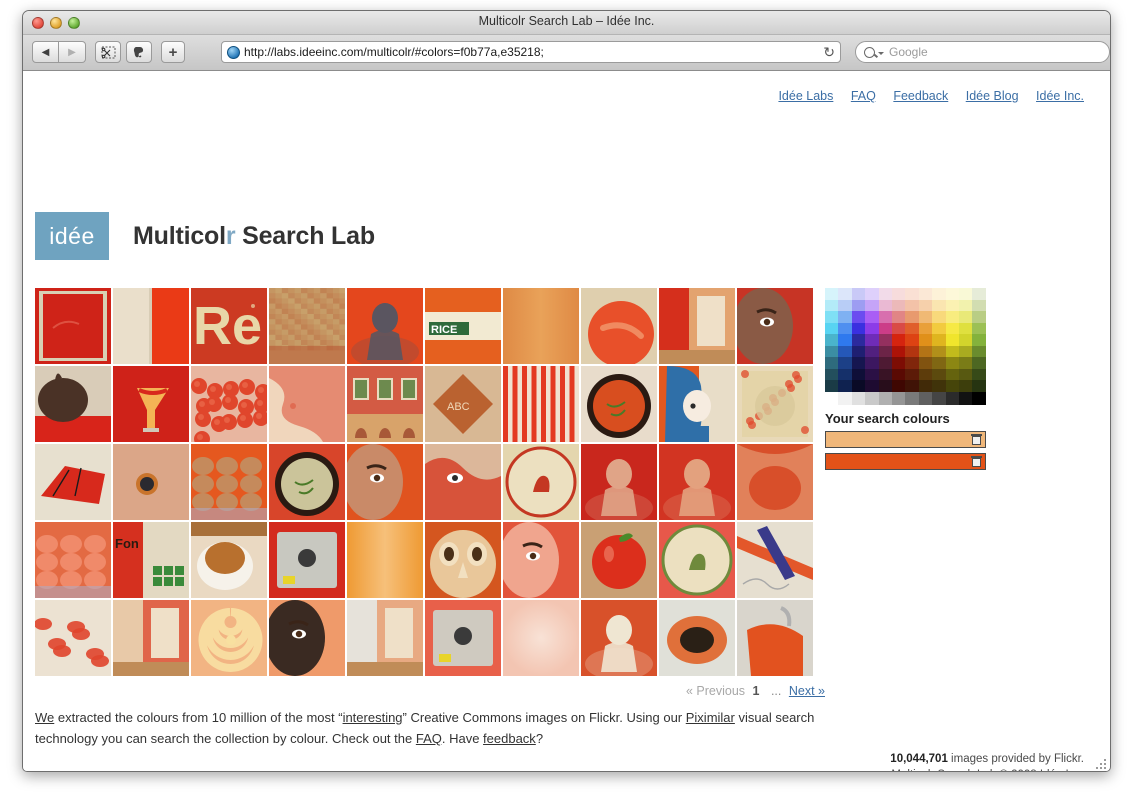 This screenshot has height=811, width=1133. I want to click on next-page-link: Next », so click(807, 691).